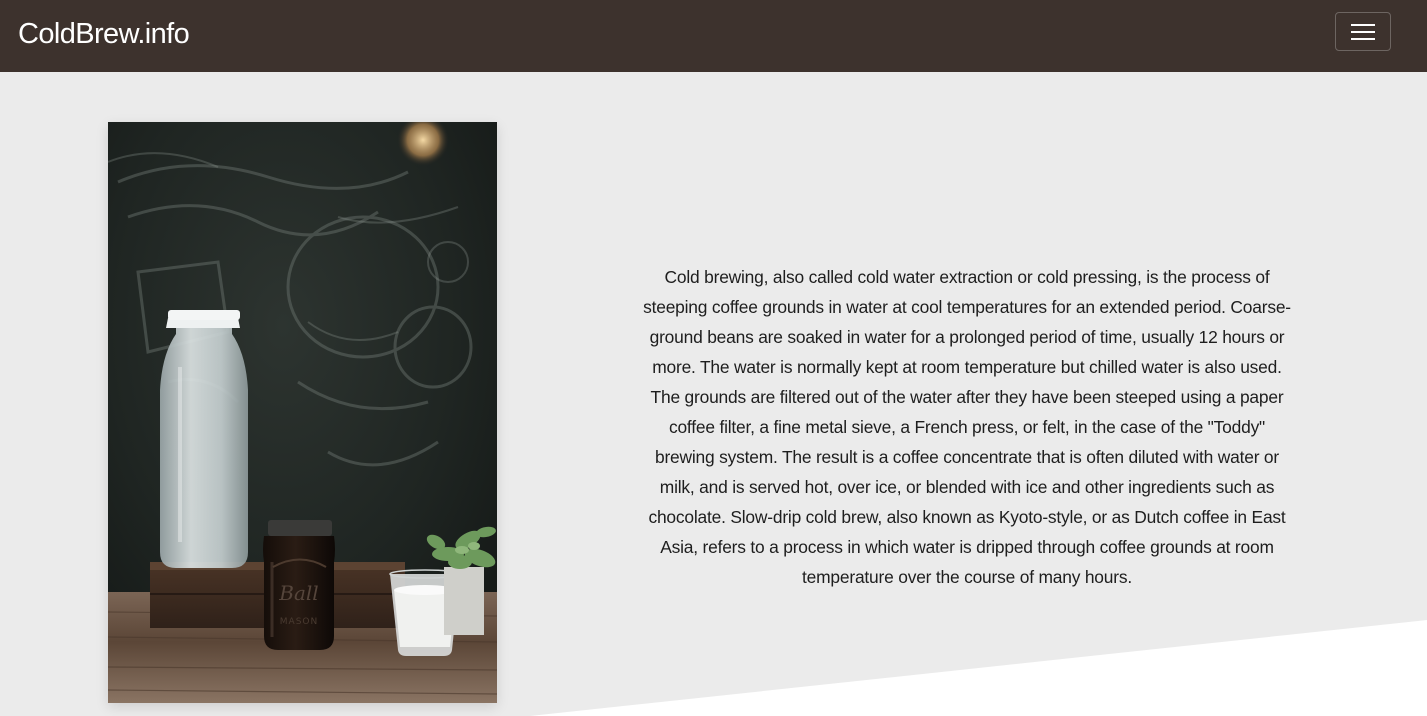  What do you see at coordinates (298, 593) in the screenshot?
I see `svg-text: Ball` at bounding box center [298, 593].